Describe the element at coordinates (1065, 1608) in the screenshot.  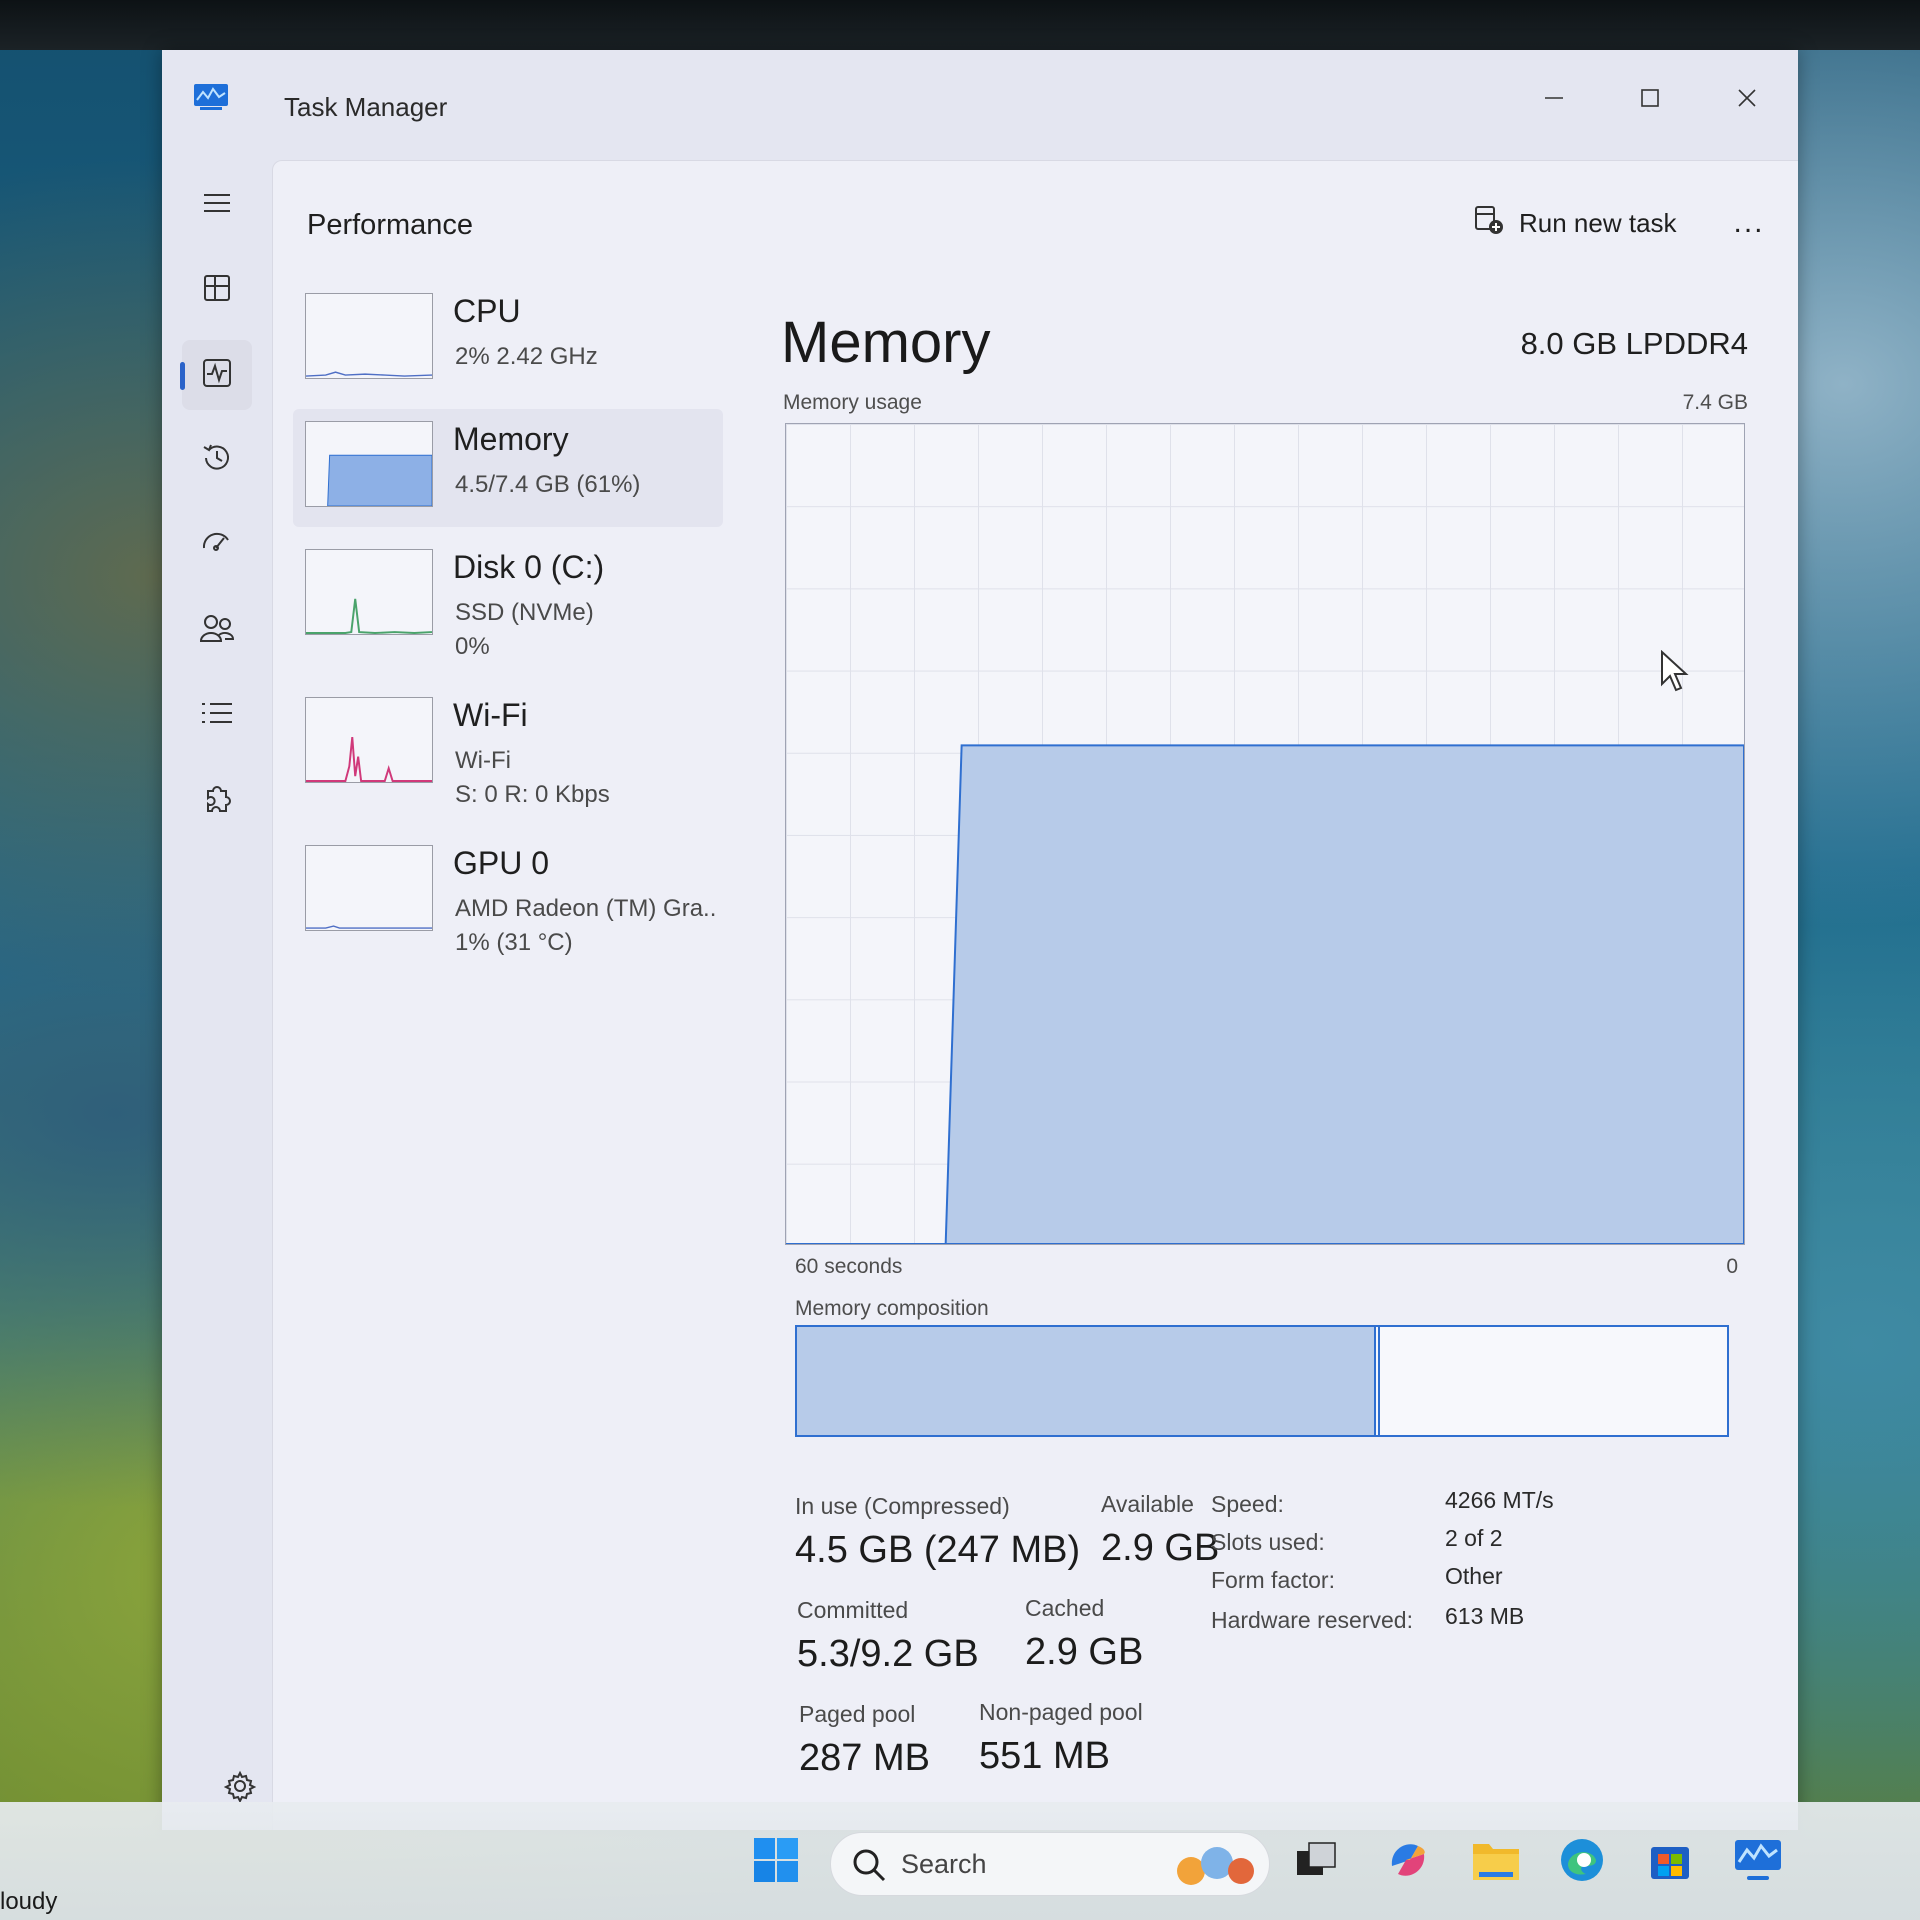
I see `cached-label: Cached` at that location.